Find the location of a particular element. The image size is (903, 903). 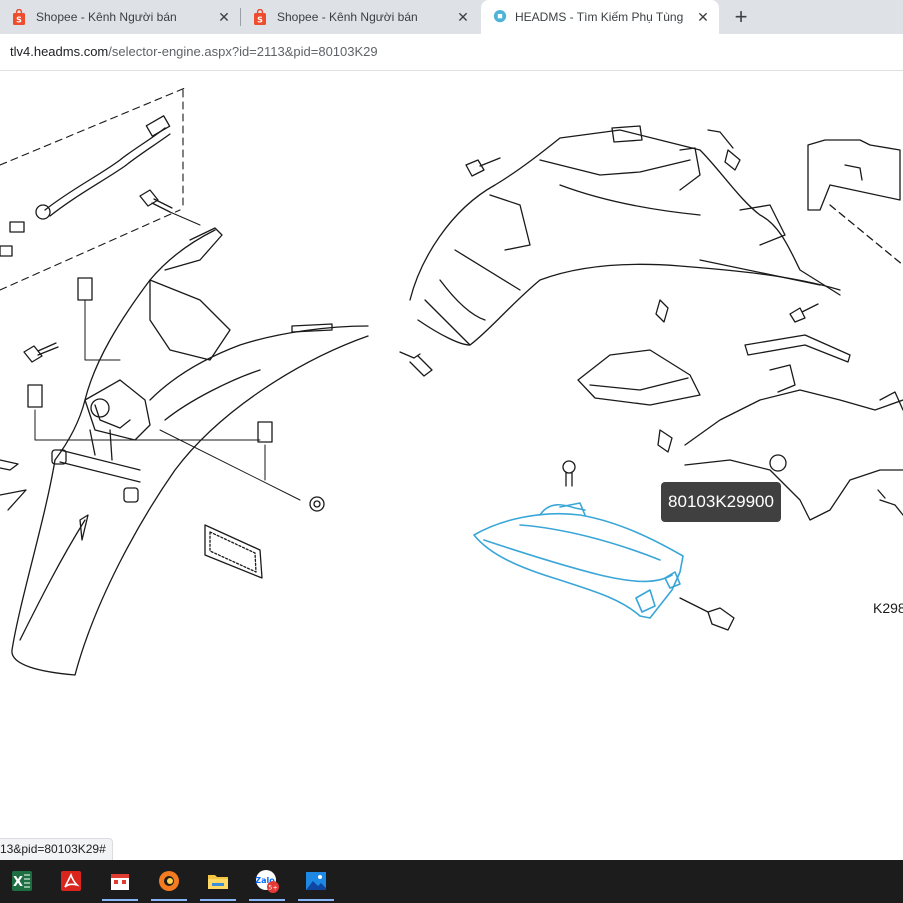

taskbar-office-app is located at coordinates (120, 881).